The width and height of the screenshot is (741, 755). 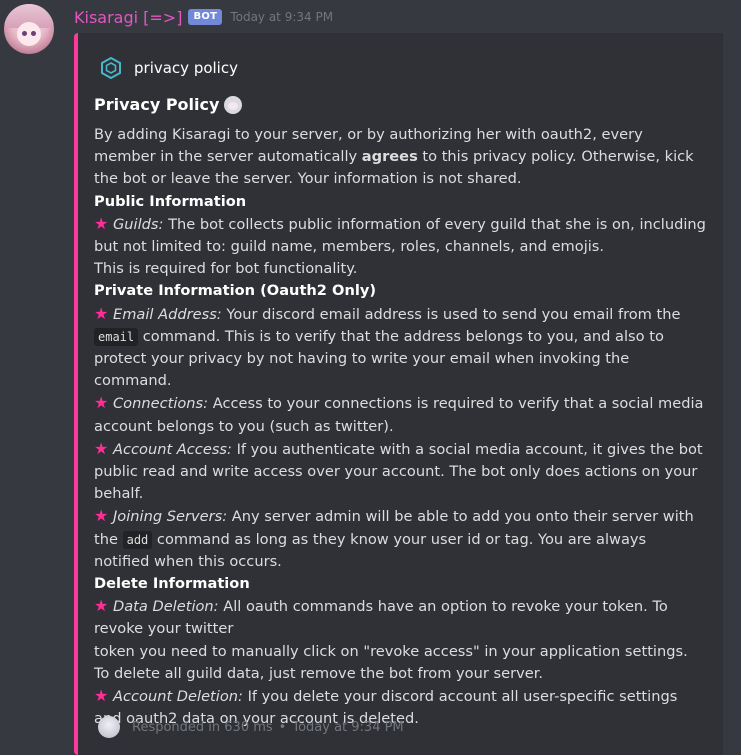 I want to click on anime-girl-emoji-icon, so click(x=233, y=104).